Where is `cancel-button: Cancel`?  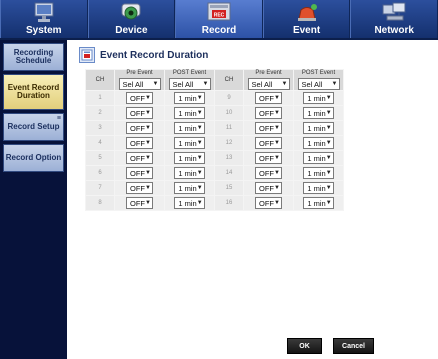
cancel-button: Cancel is located at coordinates (353, 346).